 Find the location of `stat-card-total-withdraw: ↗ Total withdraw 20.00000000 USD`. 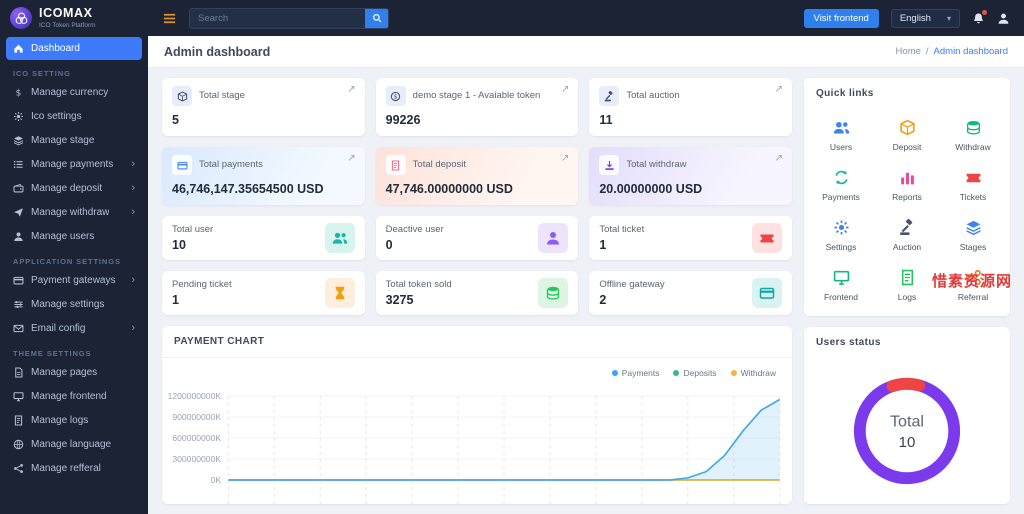

stat-card-total-withdraw: ↗ Total withdraw 20.00000000 USD is located at coordinates (690, 176).